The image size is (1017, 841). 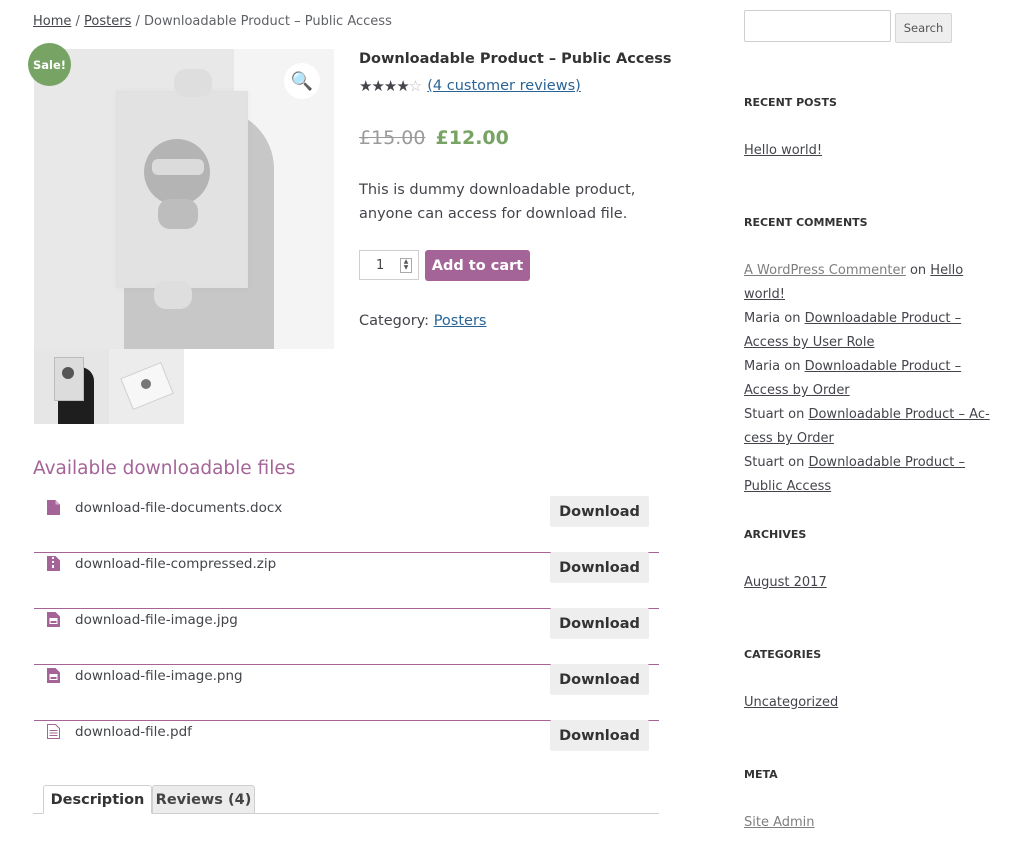 What do you see at coordinates (783, 150) in the screenshot?
I see `recent-post-link: Hello world!` at bounding box center [783, 150].